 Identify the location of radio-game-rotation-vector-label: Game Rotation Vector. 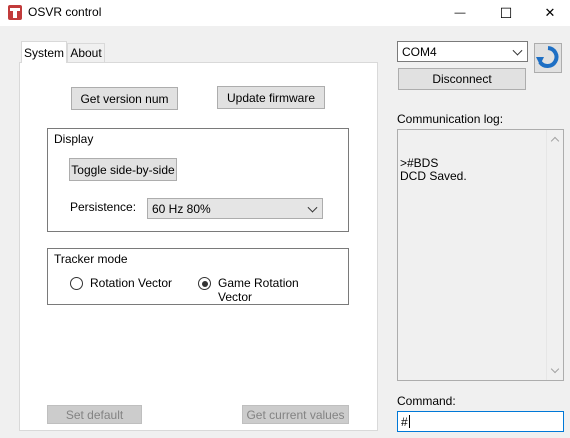
(258, 290).